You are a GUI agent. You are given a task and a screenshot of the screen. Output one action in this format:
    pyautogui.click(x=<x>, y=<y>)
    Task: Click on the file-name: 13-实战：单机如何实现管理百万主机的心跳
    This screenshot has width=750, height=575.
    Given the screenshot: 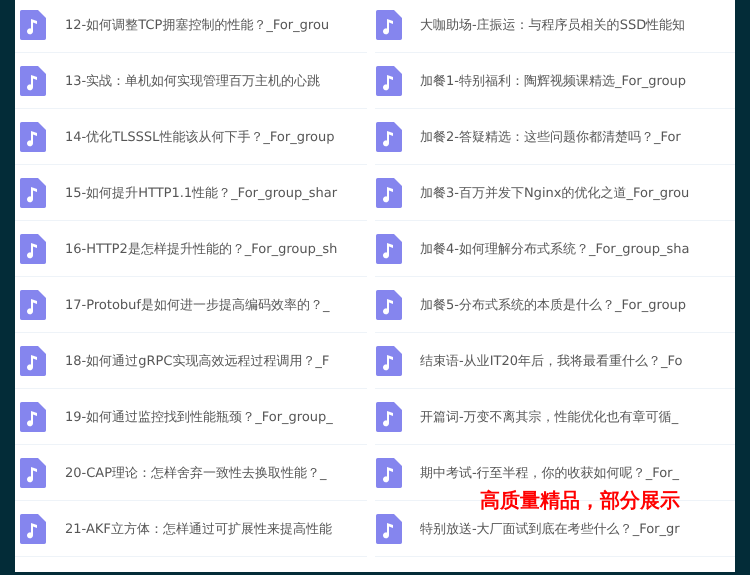 What is the action you would take?
    pyautogui.click(x=192, y=81)
    